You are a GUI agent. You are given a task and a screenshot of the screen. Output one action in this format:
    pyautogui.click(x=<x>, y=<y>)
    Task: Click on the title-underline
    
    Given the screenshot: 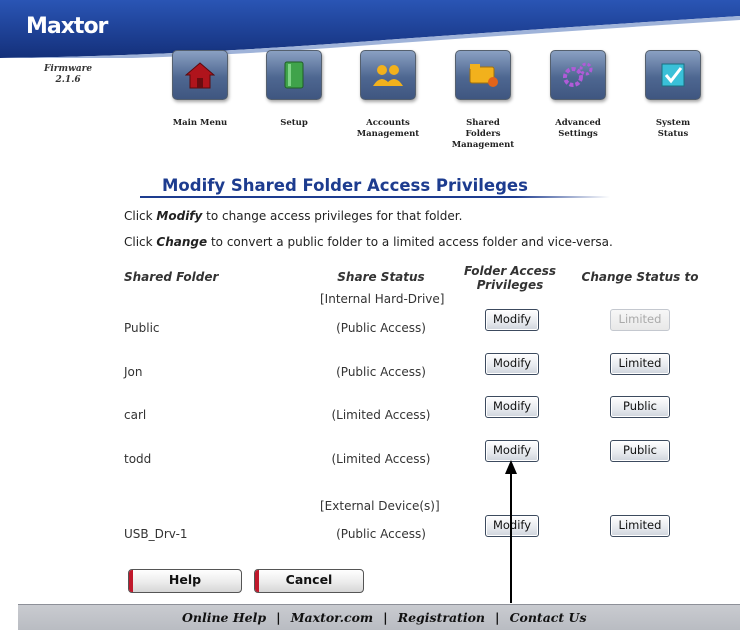 What is the action you would take?
    pyautogui.click(x=375, y=197)
    